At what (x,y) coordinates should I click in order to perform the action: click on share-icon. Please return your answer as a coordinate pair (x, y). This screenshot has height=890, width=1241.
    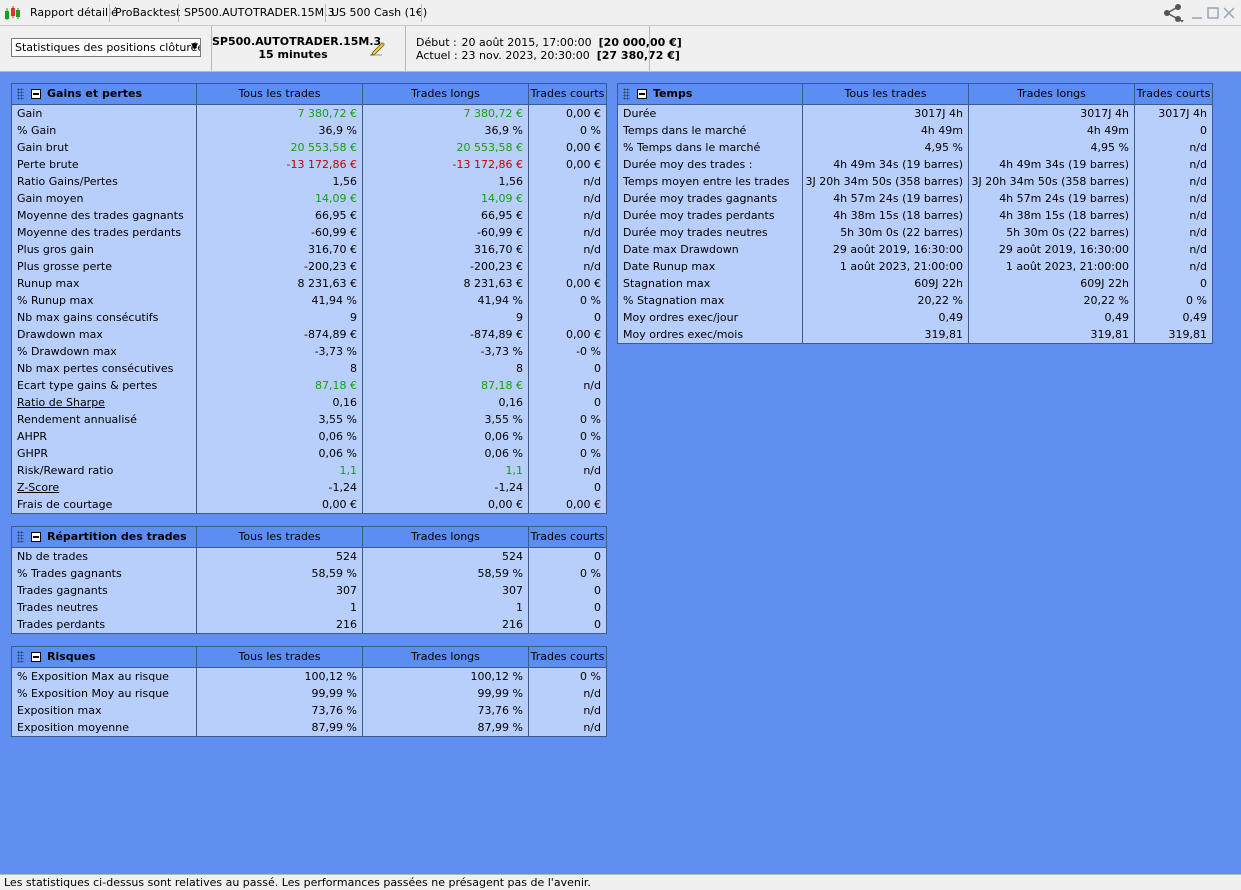
    Looking at the image, I should click on (1174, 13).